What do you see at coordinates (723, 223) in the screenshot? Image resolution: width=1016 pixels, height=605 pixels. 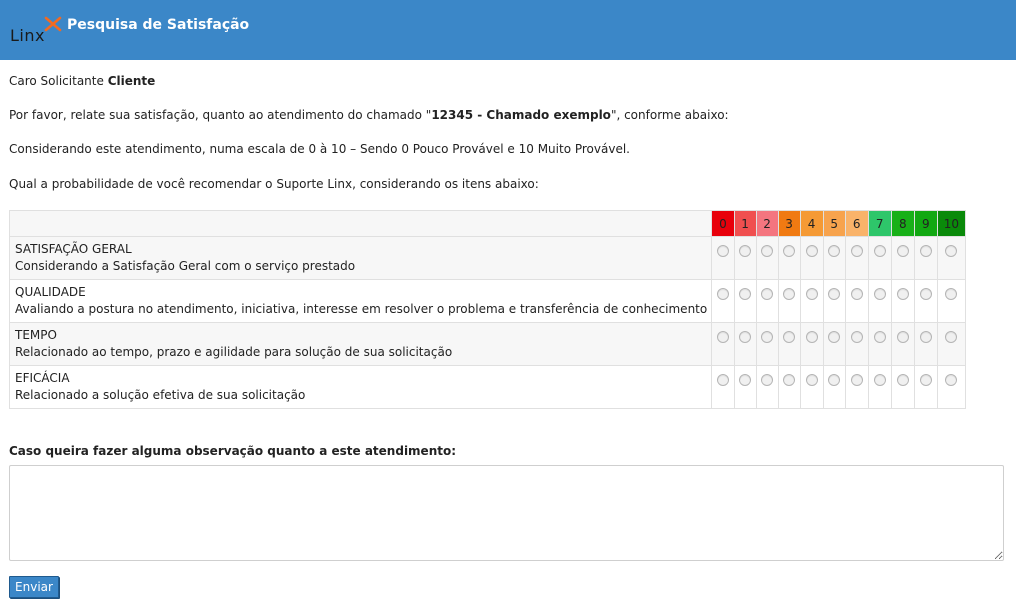 I see `scale-label-0: 0` at bounding box center [723, 223].